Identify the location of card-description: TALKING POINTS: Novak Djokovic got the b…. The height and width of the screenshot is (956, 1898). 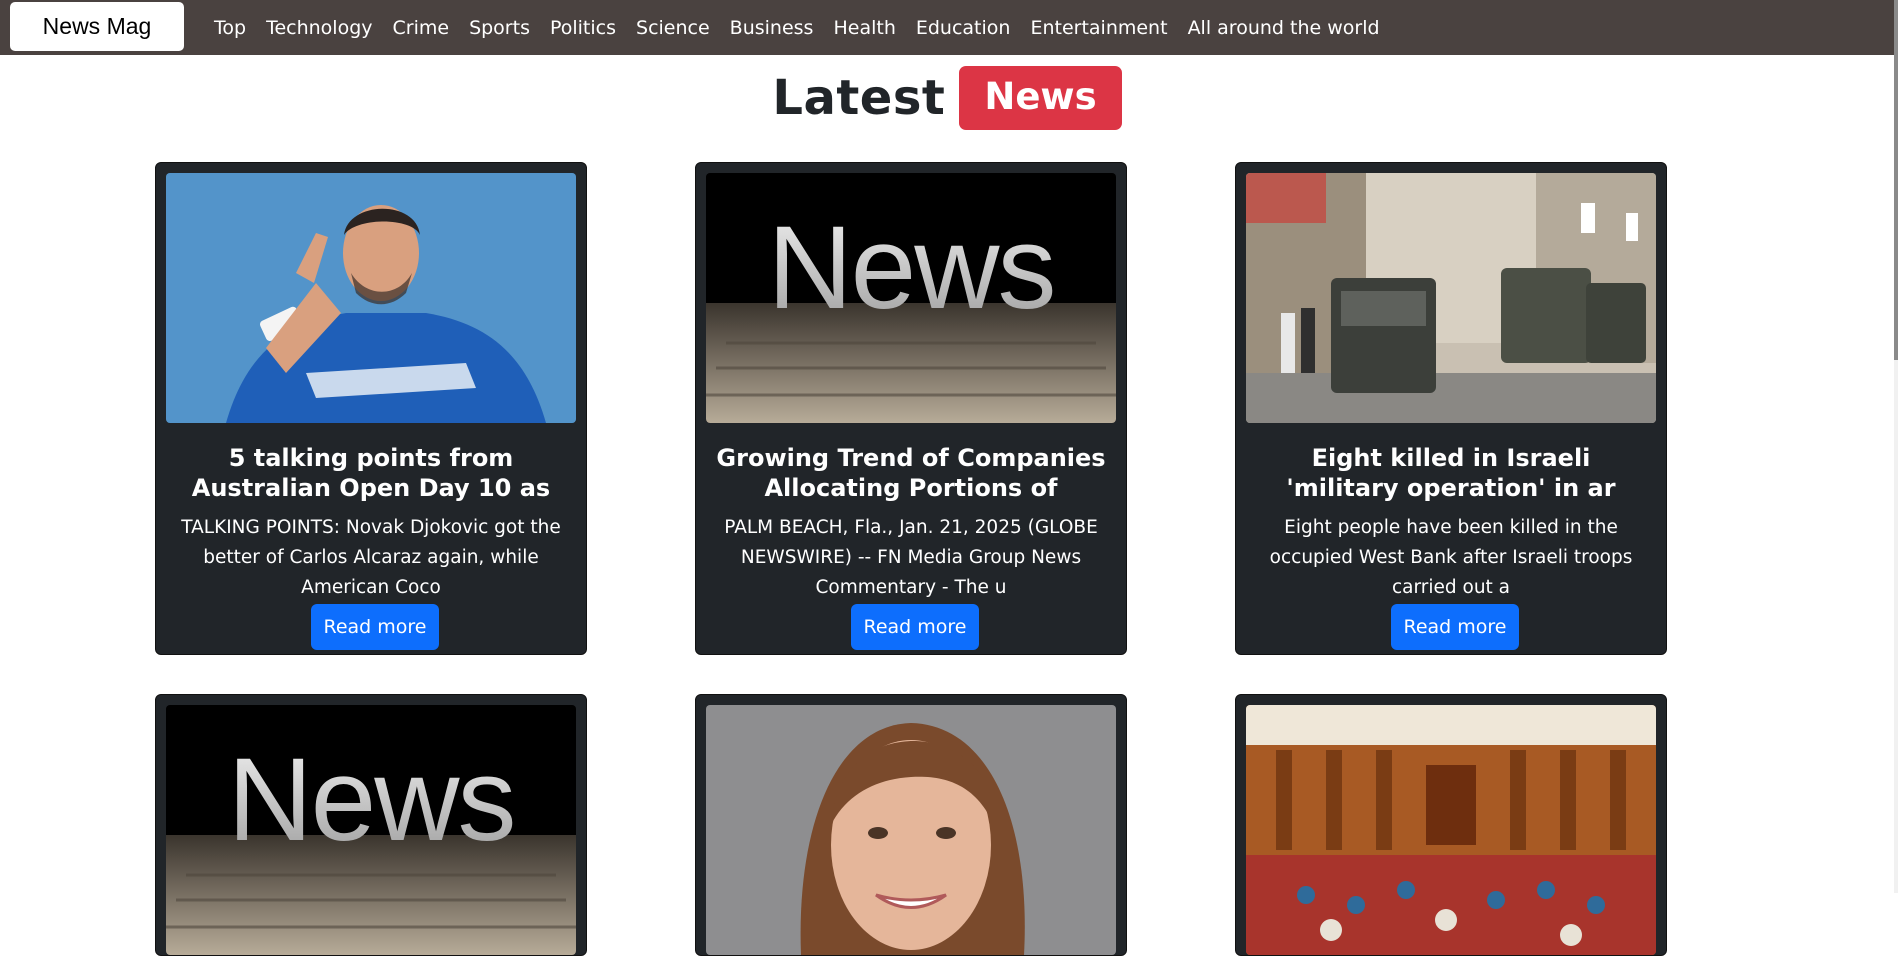
(371, 557).